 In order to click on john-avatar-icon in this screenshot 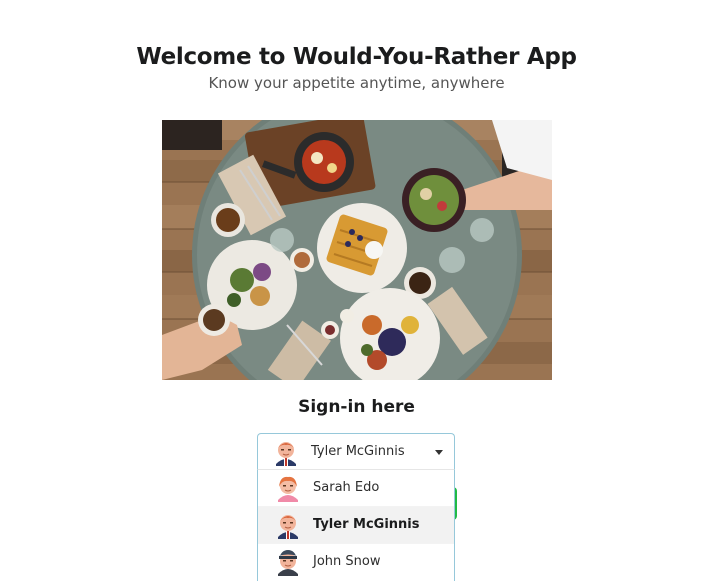, I will do `click(288, 564)`.